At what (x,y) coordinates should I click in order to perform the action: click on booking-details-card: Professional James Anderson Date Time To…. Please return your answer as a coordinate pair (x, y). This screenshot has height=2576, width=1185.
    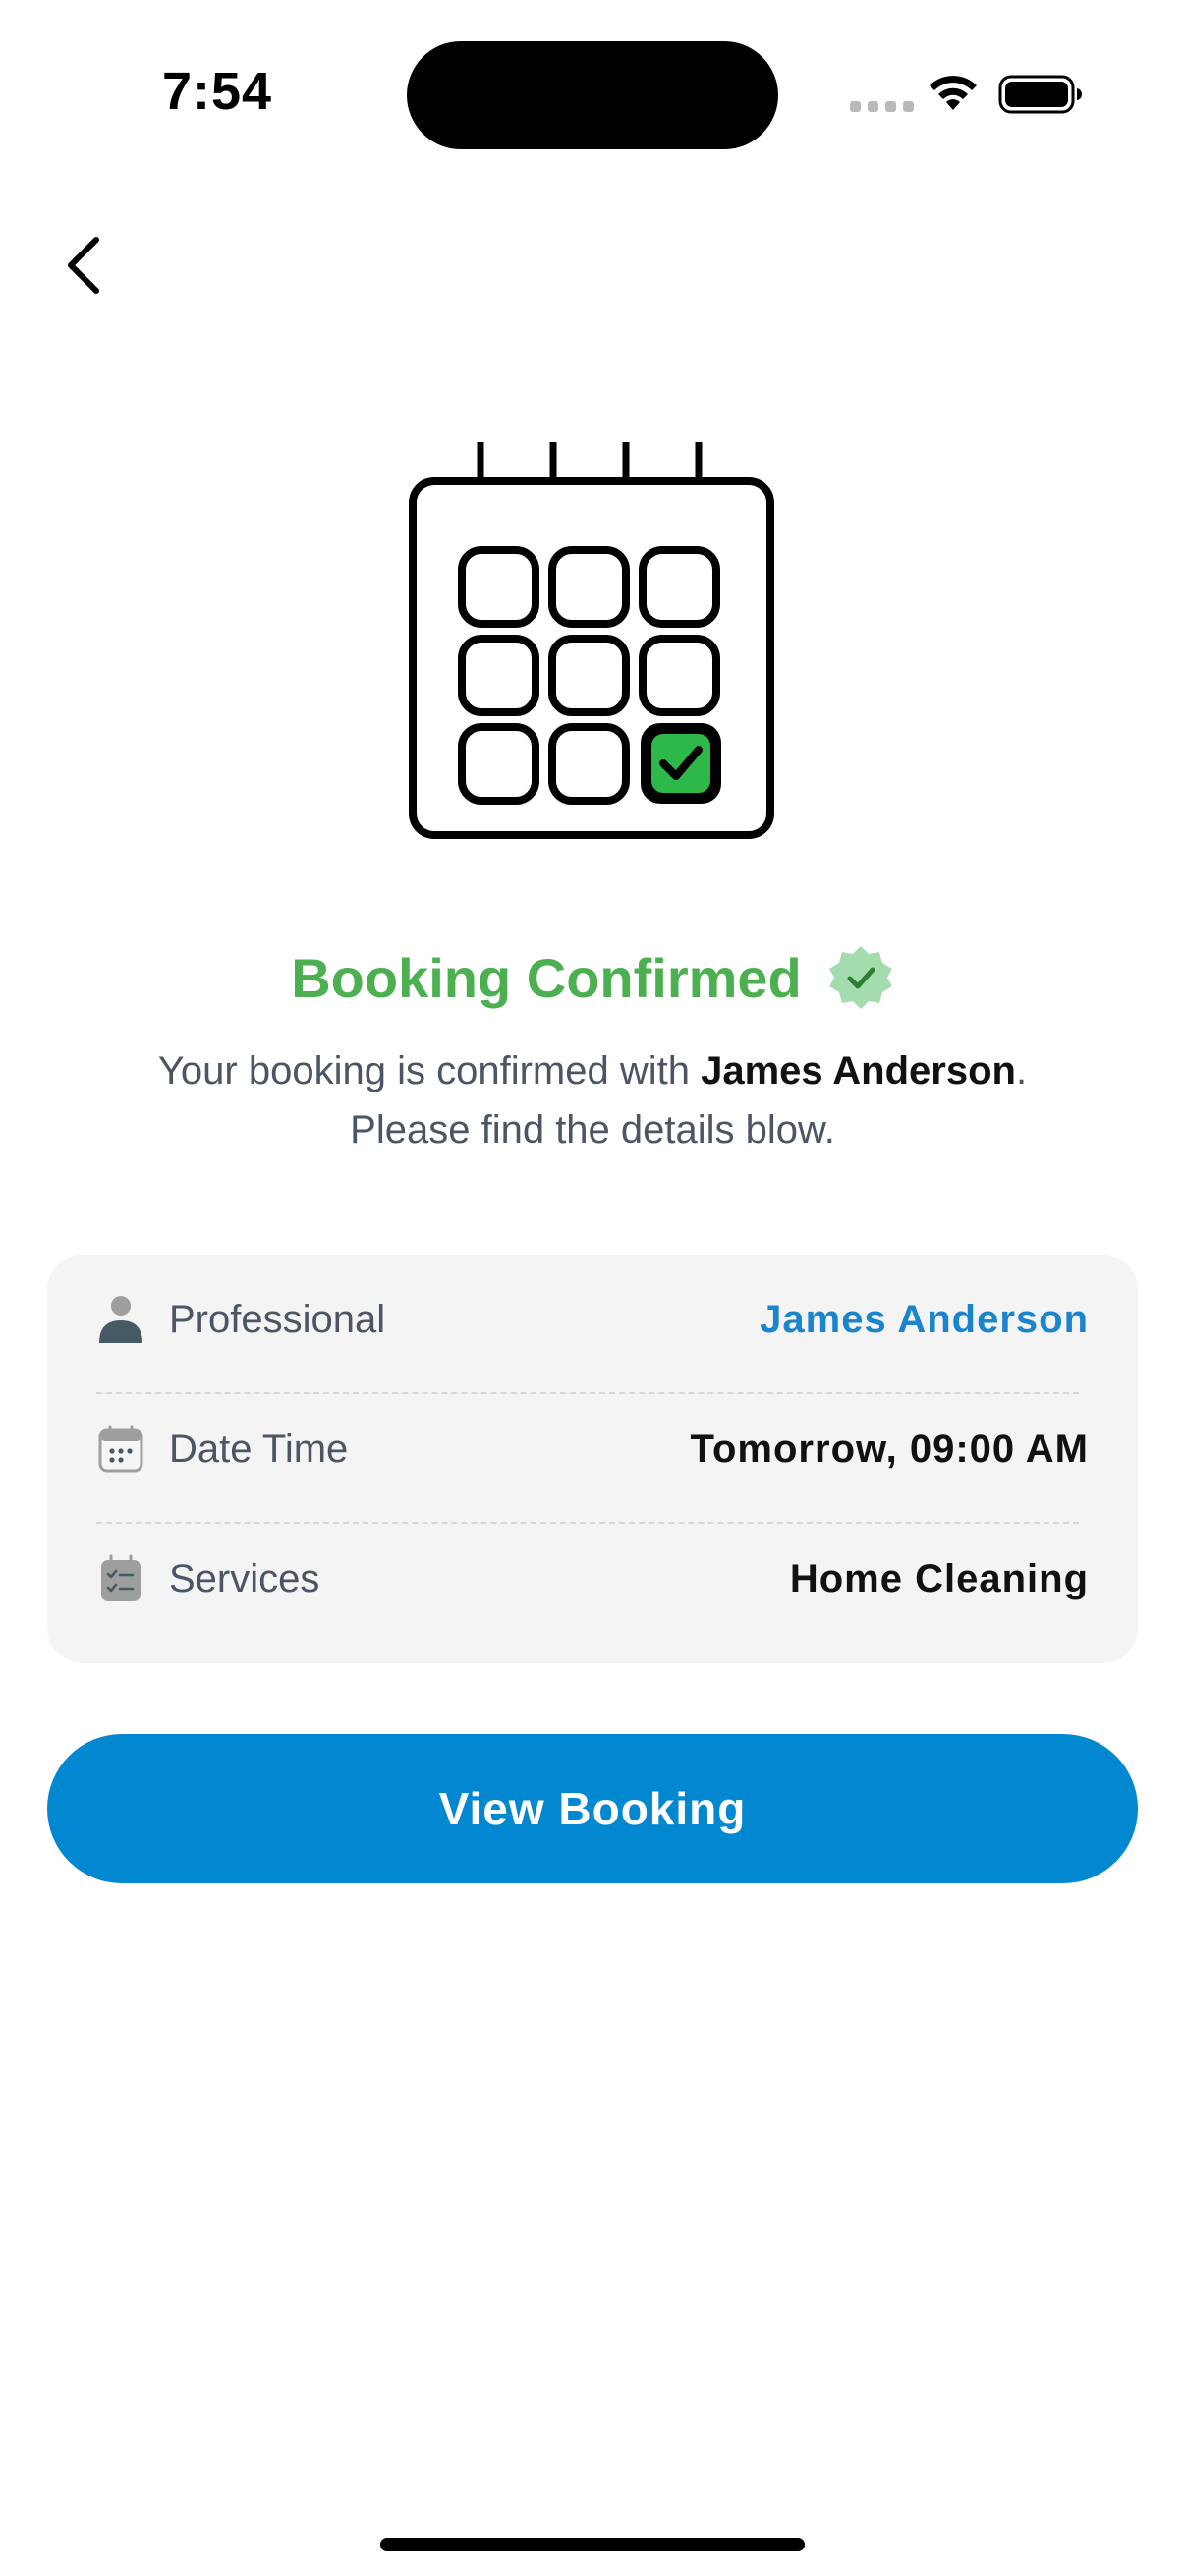
    Looking at the image, I should click on (592, 1459).